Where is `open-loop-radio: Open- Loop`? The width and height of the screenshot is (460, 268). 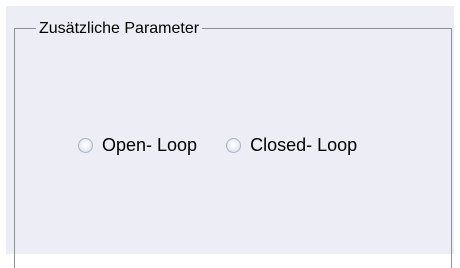 open-loop-radio: Open- Loop is located at coordinates (137, 145).